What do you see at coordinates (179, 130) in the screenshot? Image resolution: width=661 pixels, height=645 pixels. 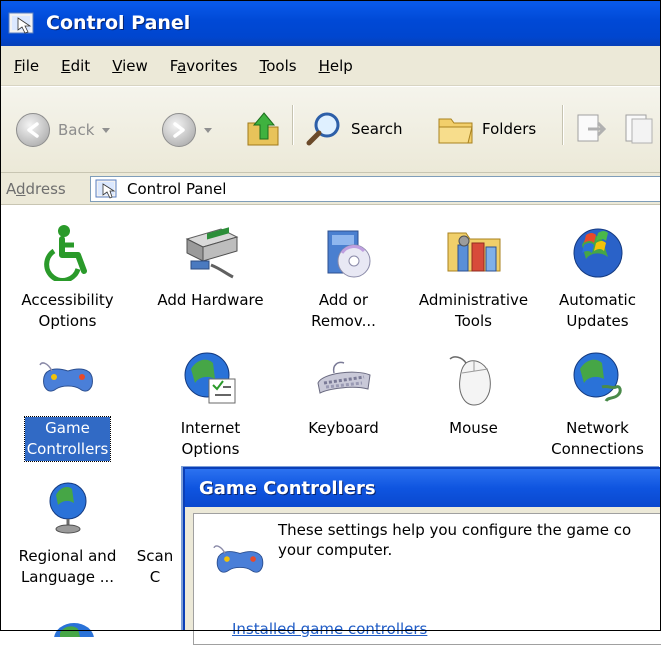 I see `forward-arrow-icon` at bounding box center [179, 130].